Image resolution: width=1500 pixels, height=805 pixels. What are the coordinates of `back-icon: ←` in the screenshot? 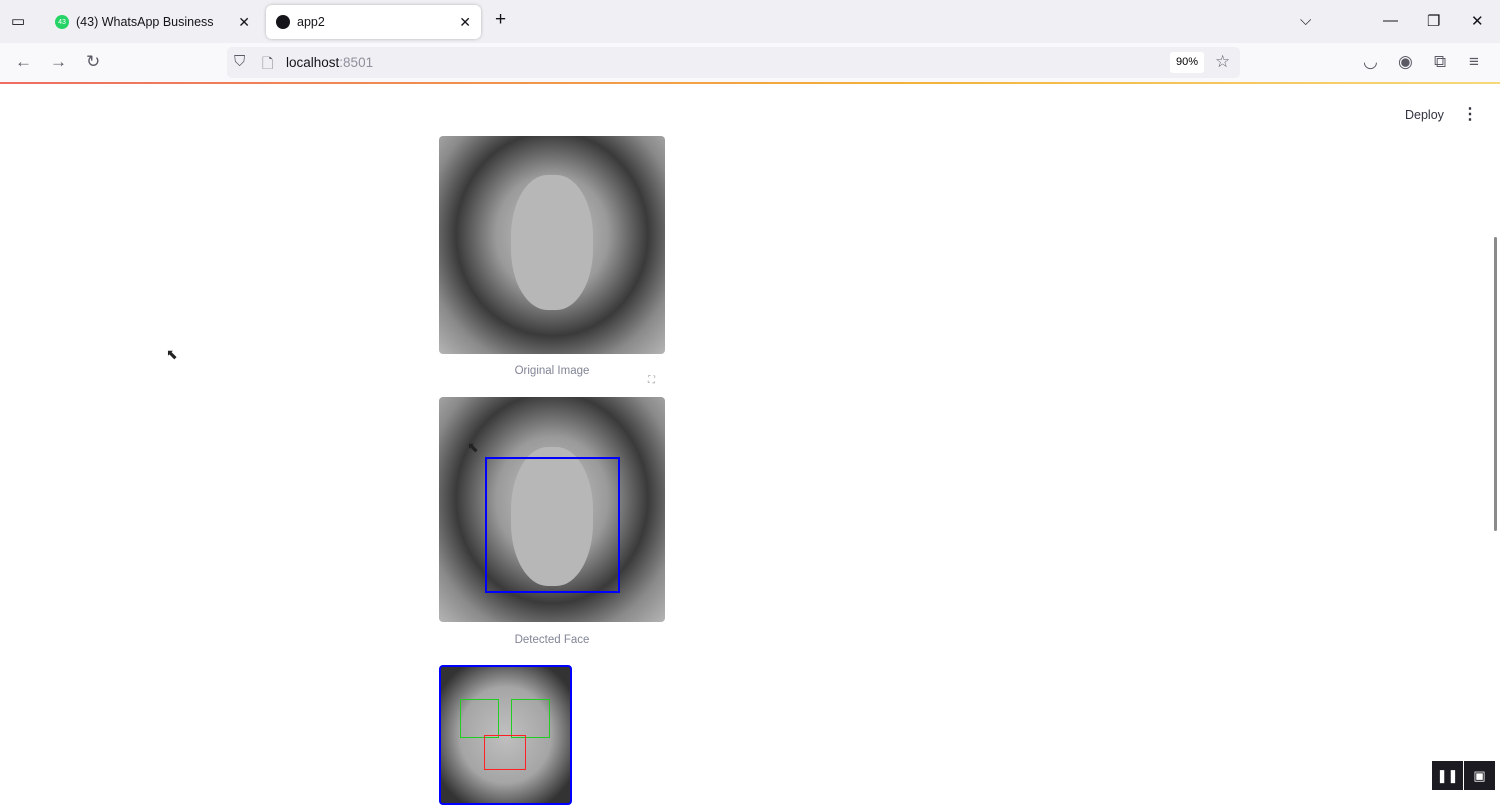 It's located at (23, 62).